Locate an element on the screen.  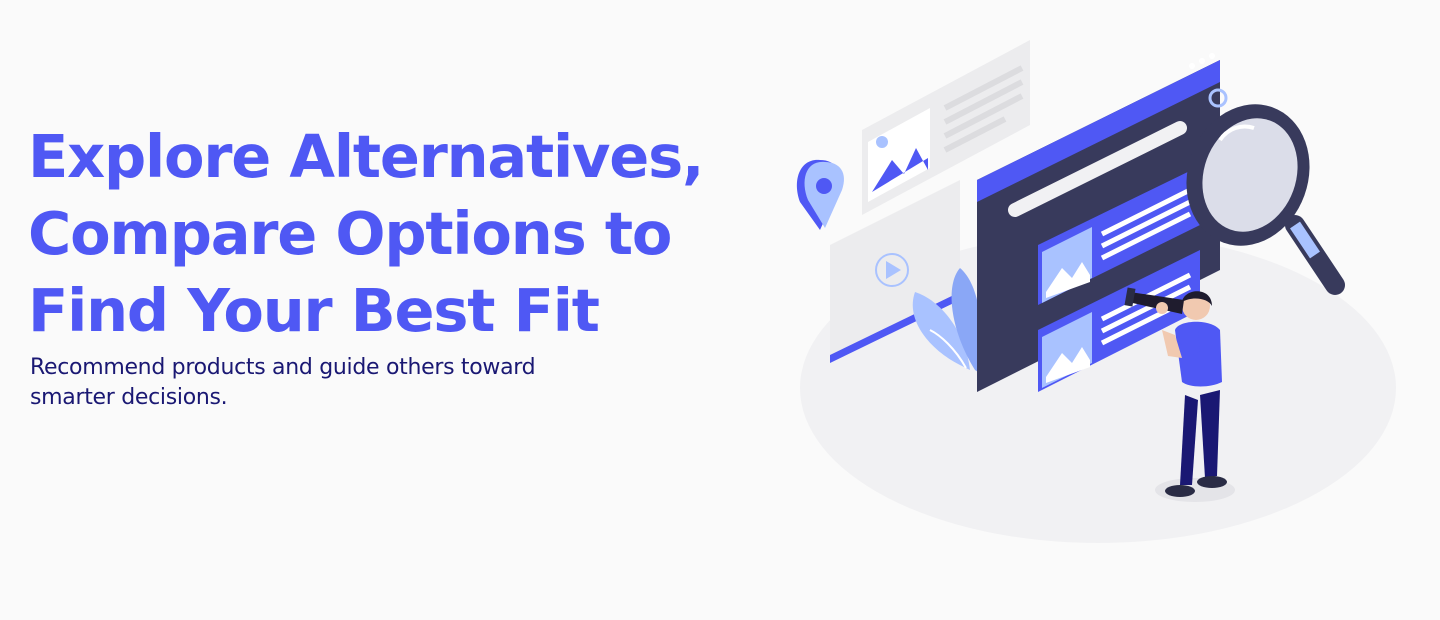
headline-line-1: Explore Alternatives, is located at coordinates (366, 156).